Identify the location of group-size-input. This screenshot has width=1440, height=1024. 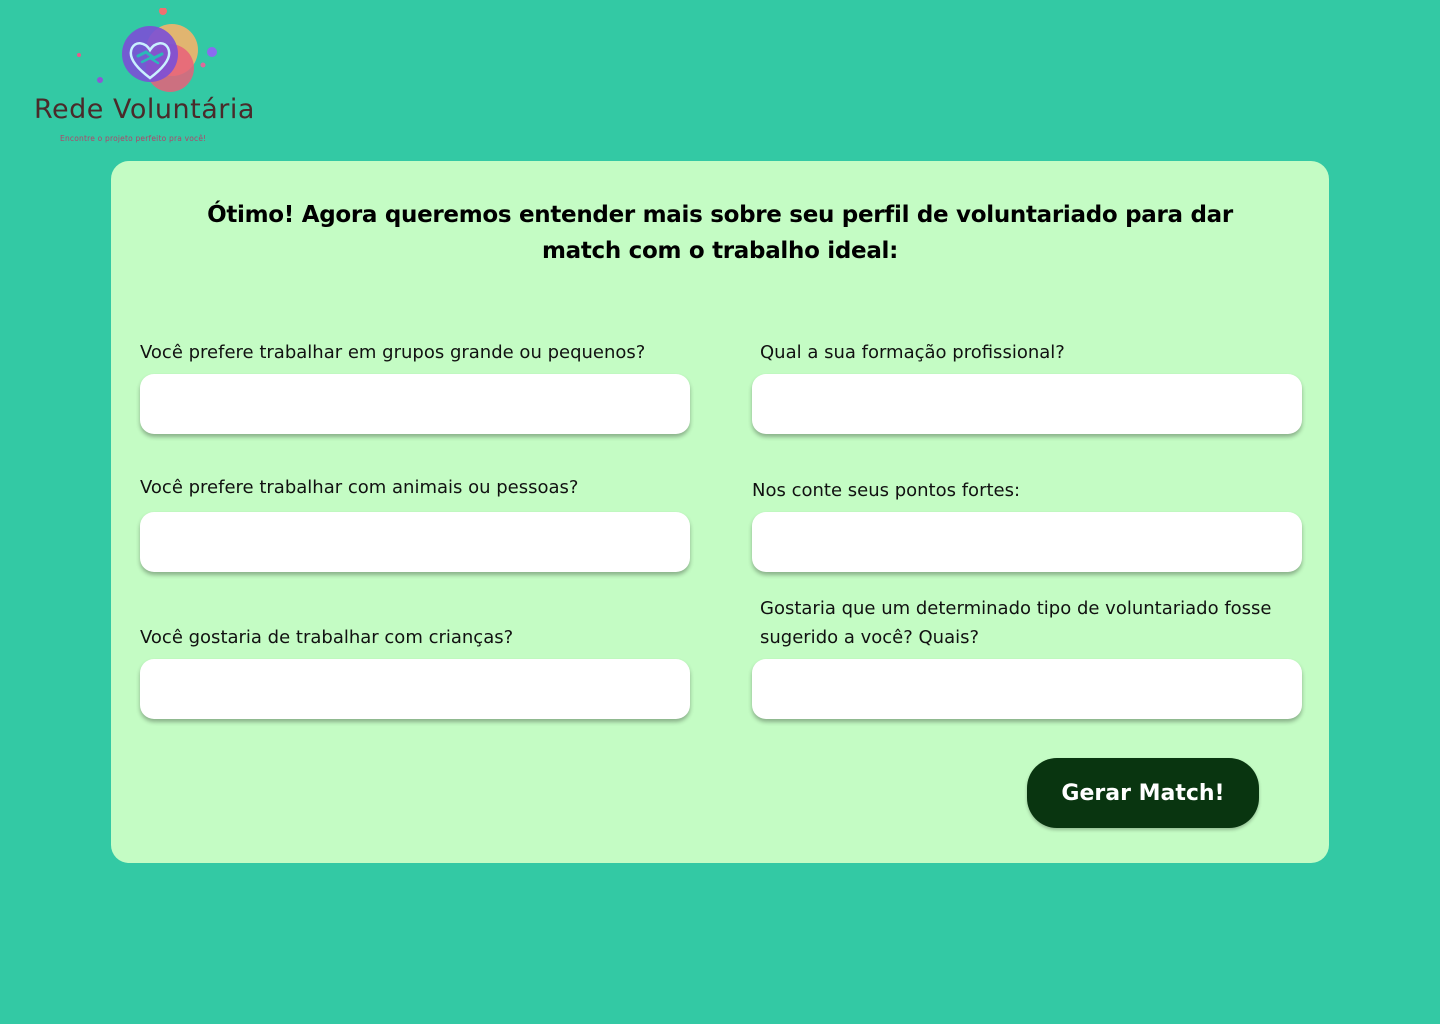
(415, 404).